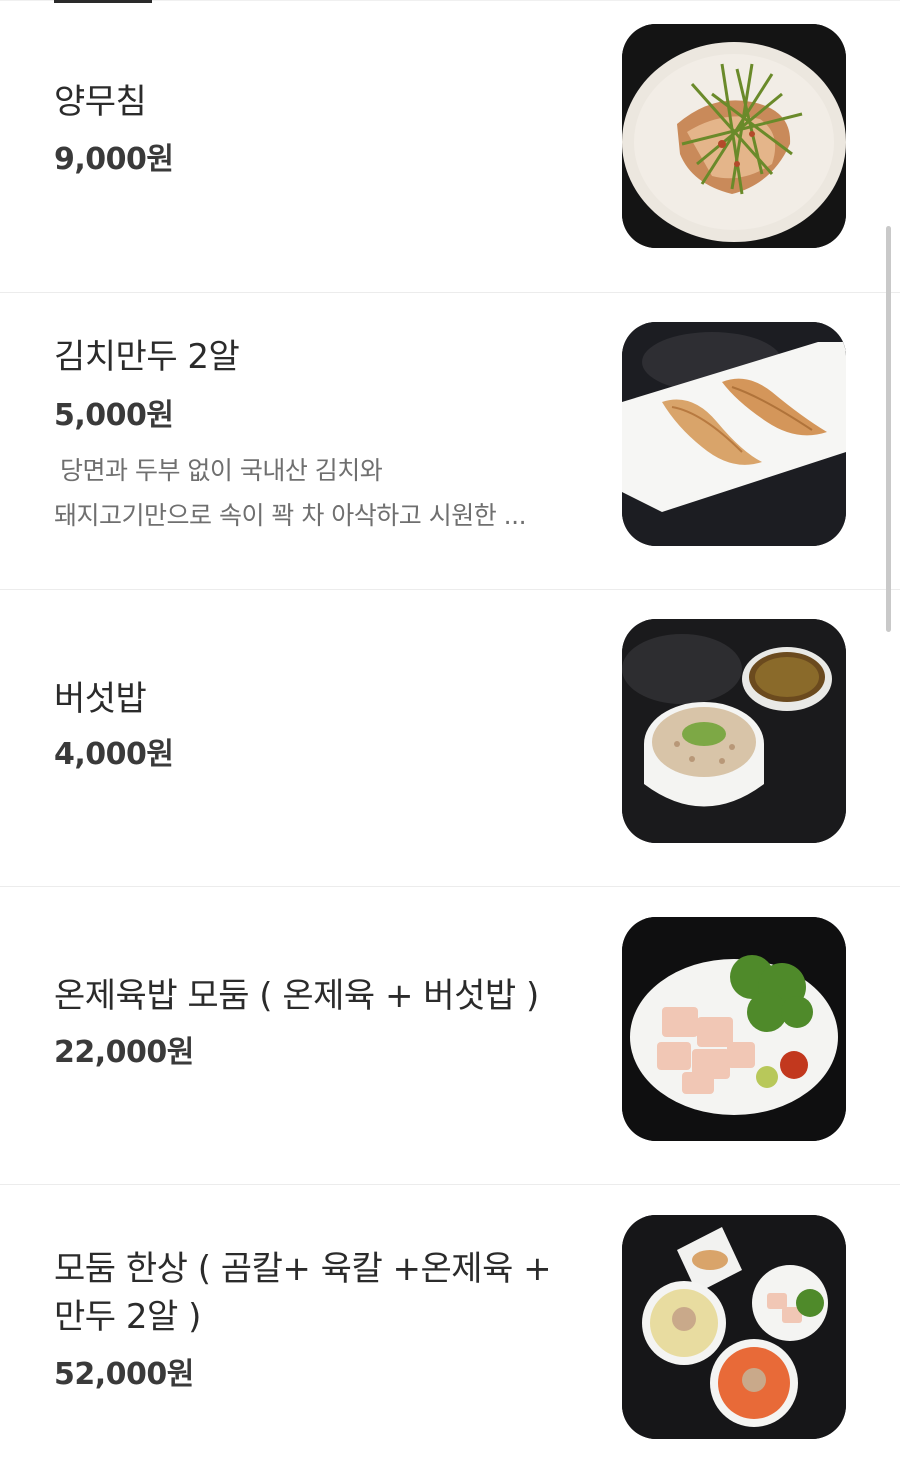 This screenshot has width=900, height=1479. Describe the element at coordinates (734, 136) in the screenshot. I see `yangmuchim-photo` at that location.